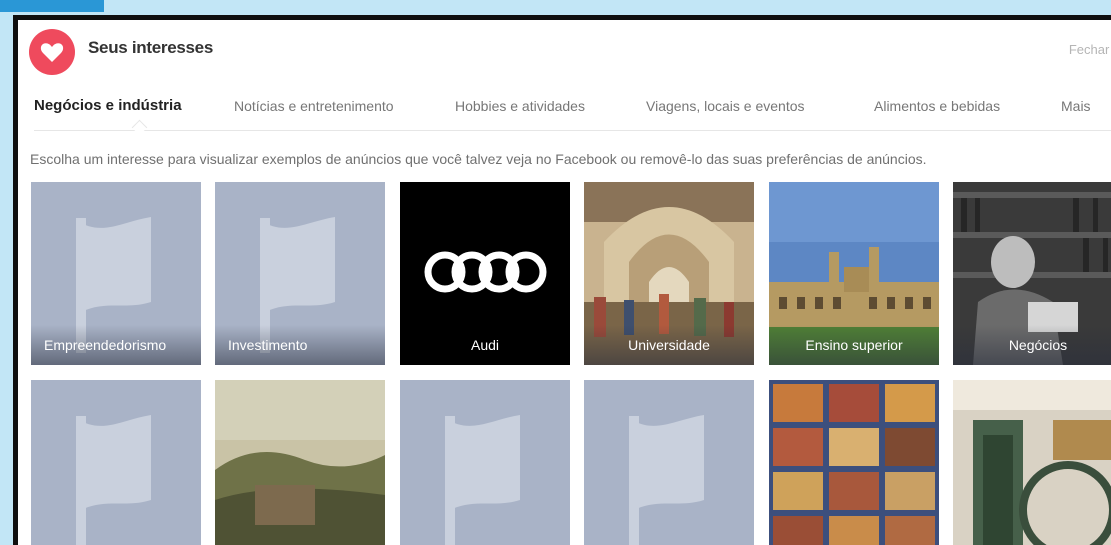  I want to click on panel-header: Seus interesses Fechar ^, so click(564, 50).